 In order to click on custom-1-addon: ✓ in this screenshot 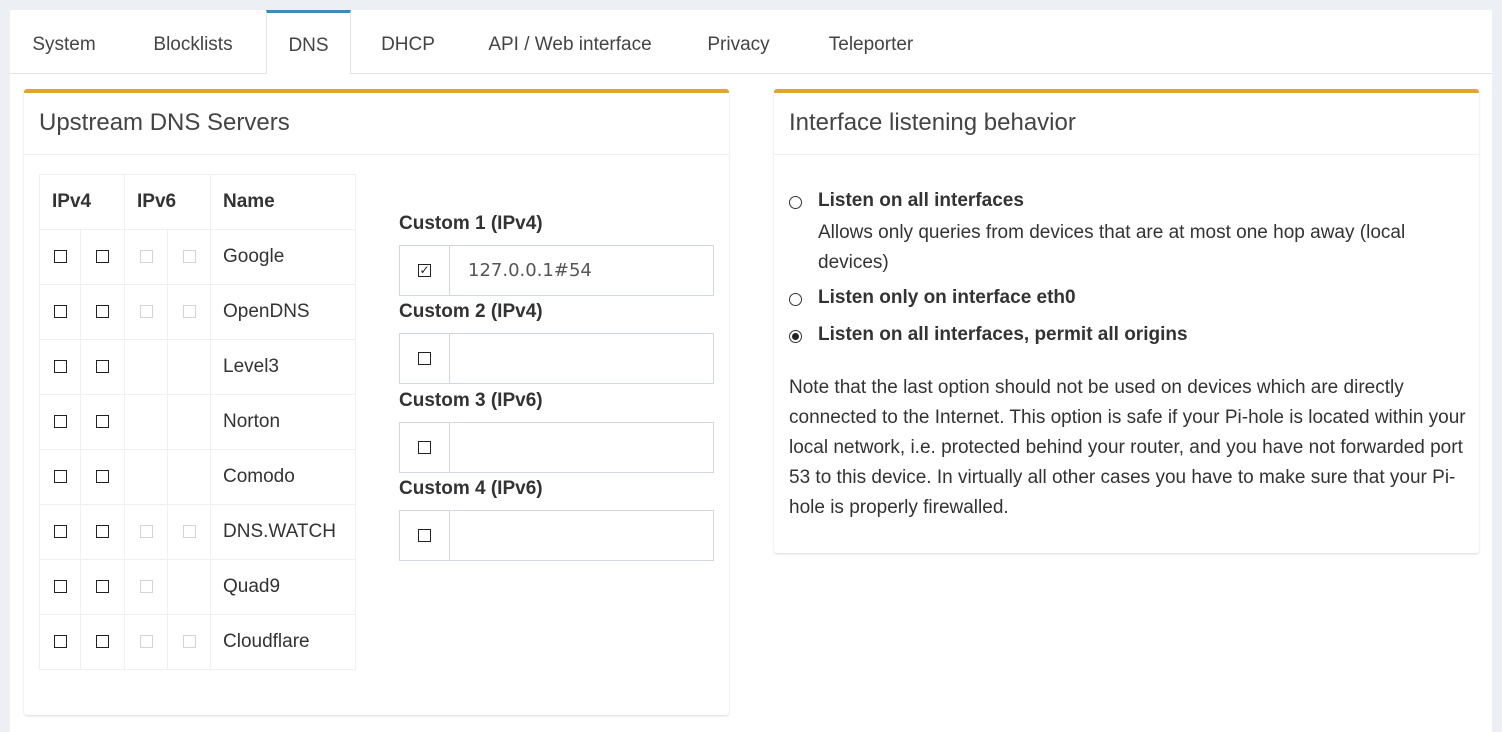, I will do `click(425, 270)`.